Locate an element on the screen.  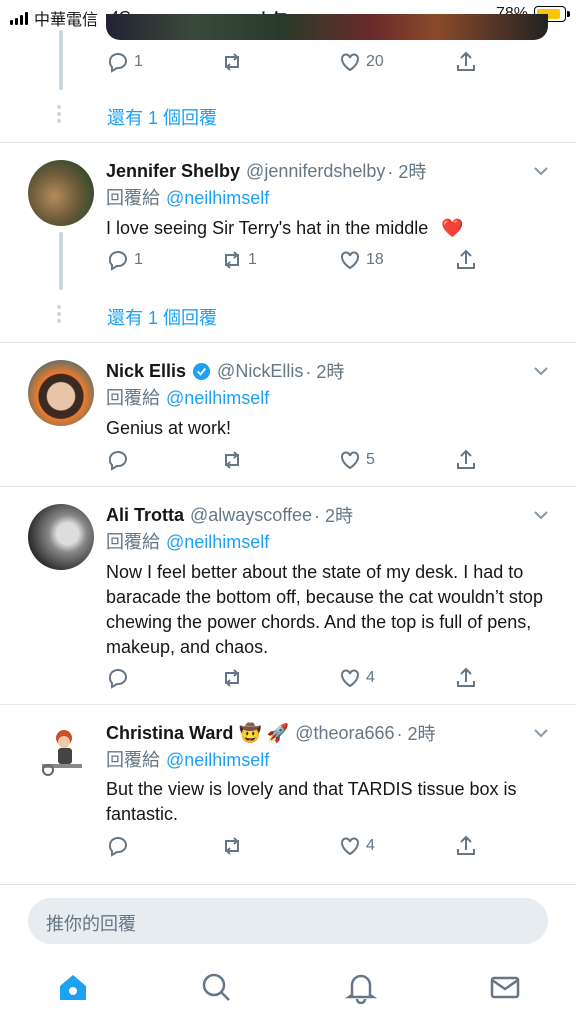
reply-input: 推你的回覆 is located at coordinates (288, 921).